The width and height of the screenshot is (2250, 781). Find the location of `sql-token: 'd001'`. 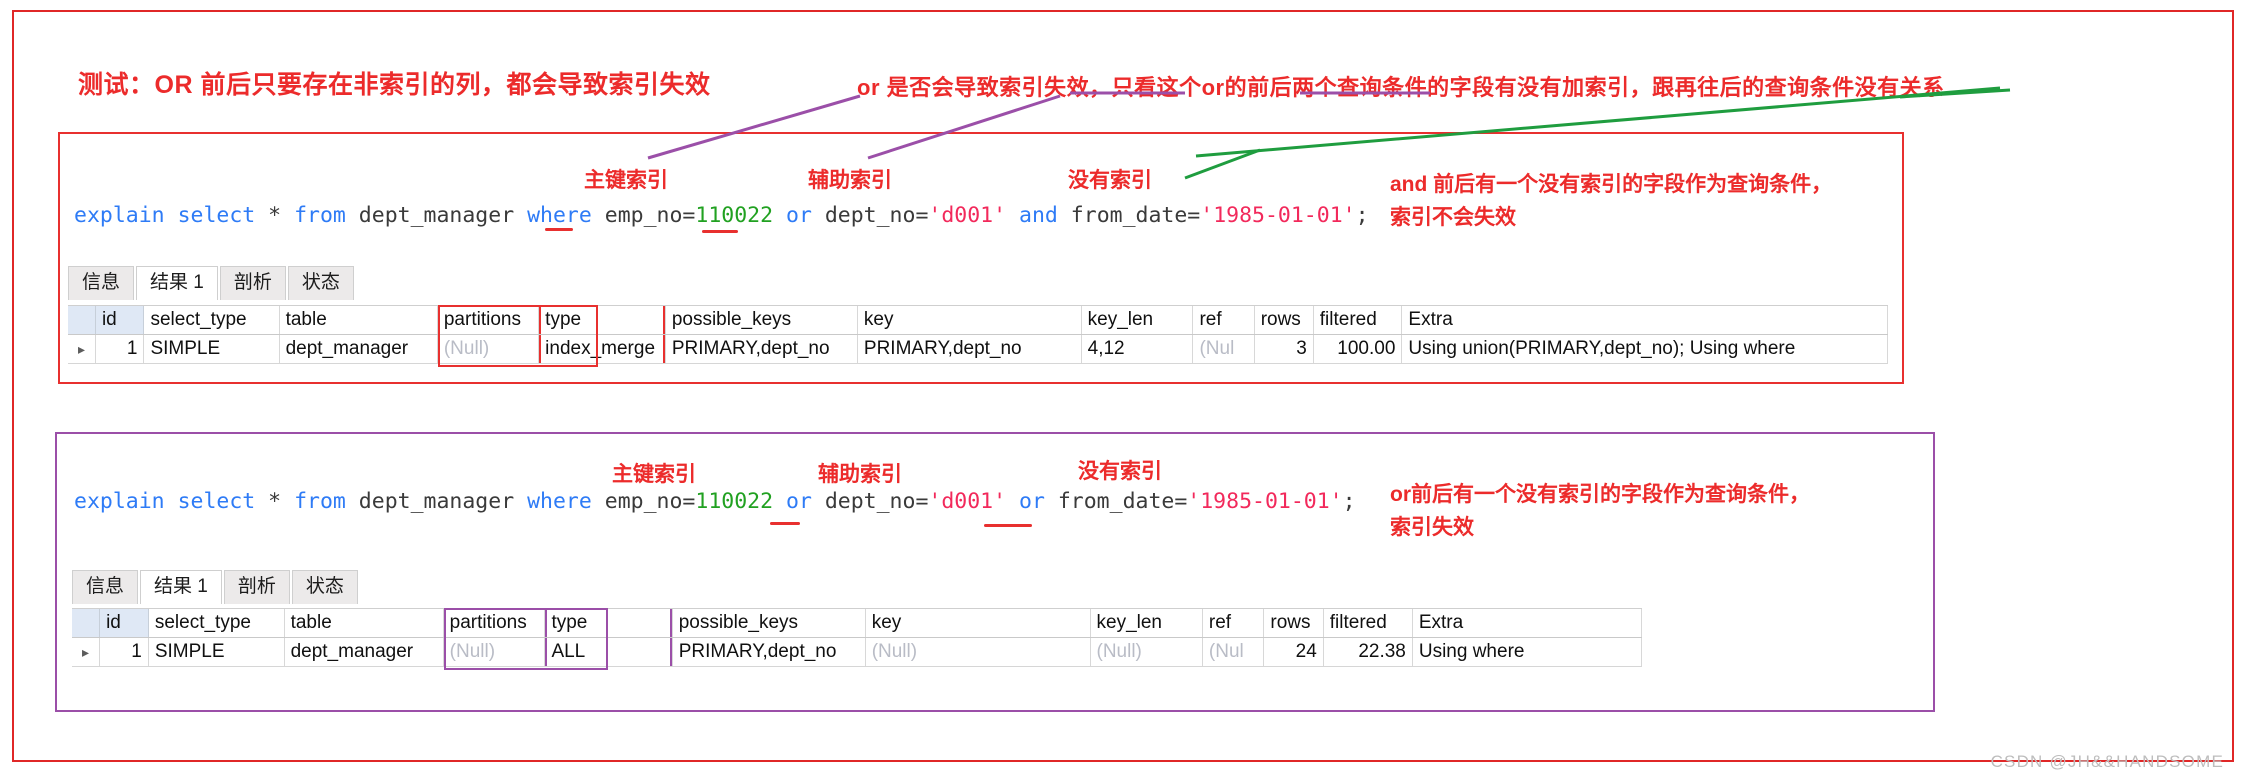

sql-token: 'd001' is located at coordinates (967, 501).